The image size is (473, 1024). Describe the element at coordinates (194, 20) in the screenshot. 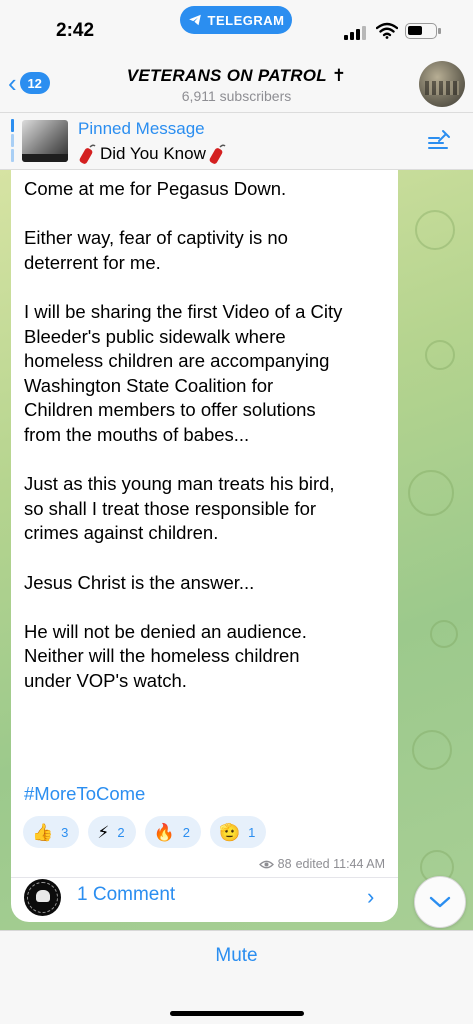

I see `telegram-plane-icon` at that location.